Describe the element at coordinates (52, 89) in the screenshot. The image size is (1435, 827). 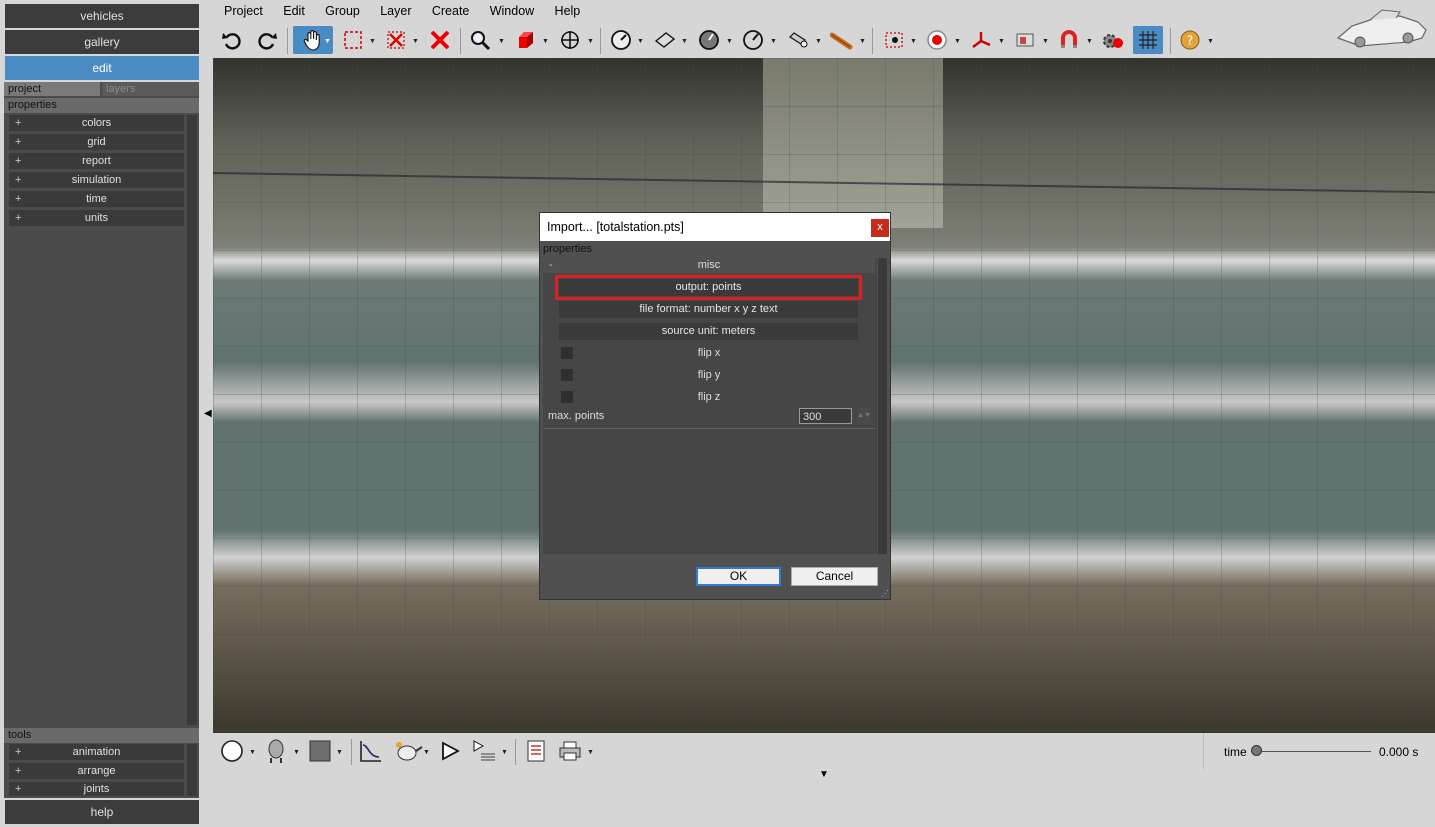
I see `tab-project: project` at that location.